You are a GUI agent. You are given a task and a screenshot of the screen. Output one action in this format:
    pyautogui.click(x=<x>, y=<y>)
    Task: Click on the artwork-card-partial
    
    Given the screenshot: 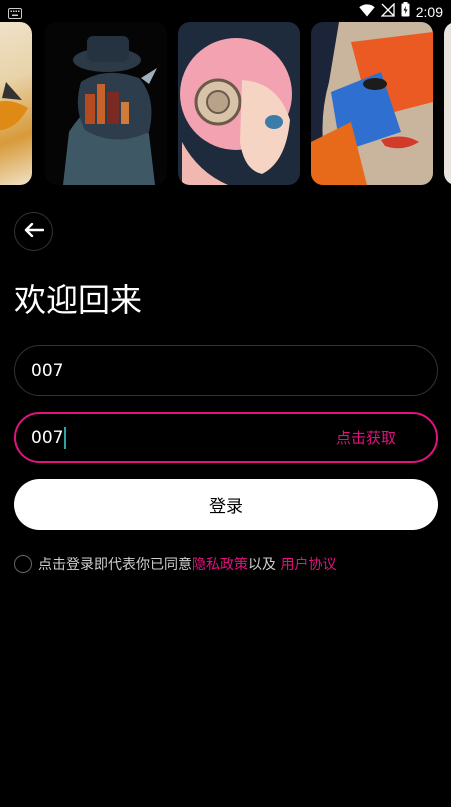 What is the action you would take?
    pyautogui.click(x=447, y=103)
    